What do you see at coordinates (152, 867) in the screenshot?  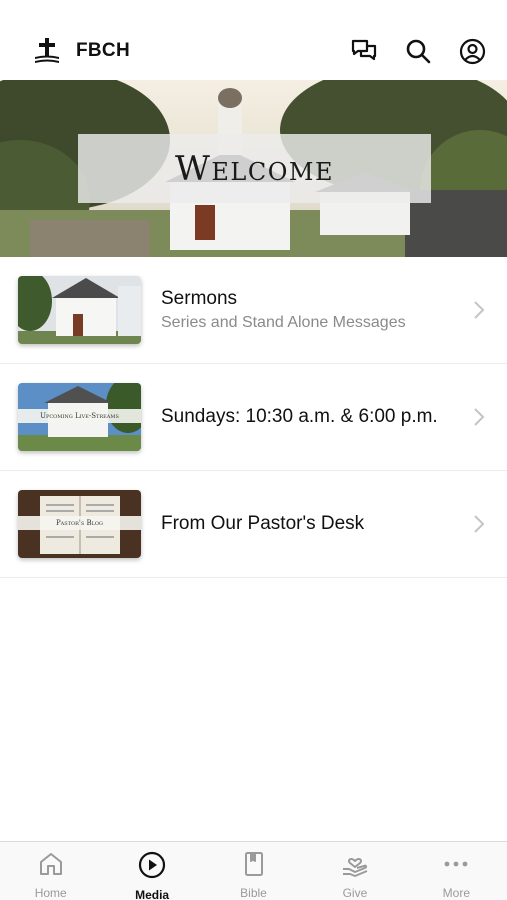 I see `play-circle-icon` at bounding box center [152, 867].